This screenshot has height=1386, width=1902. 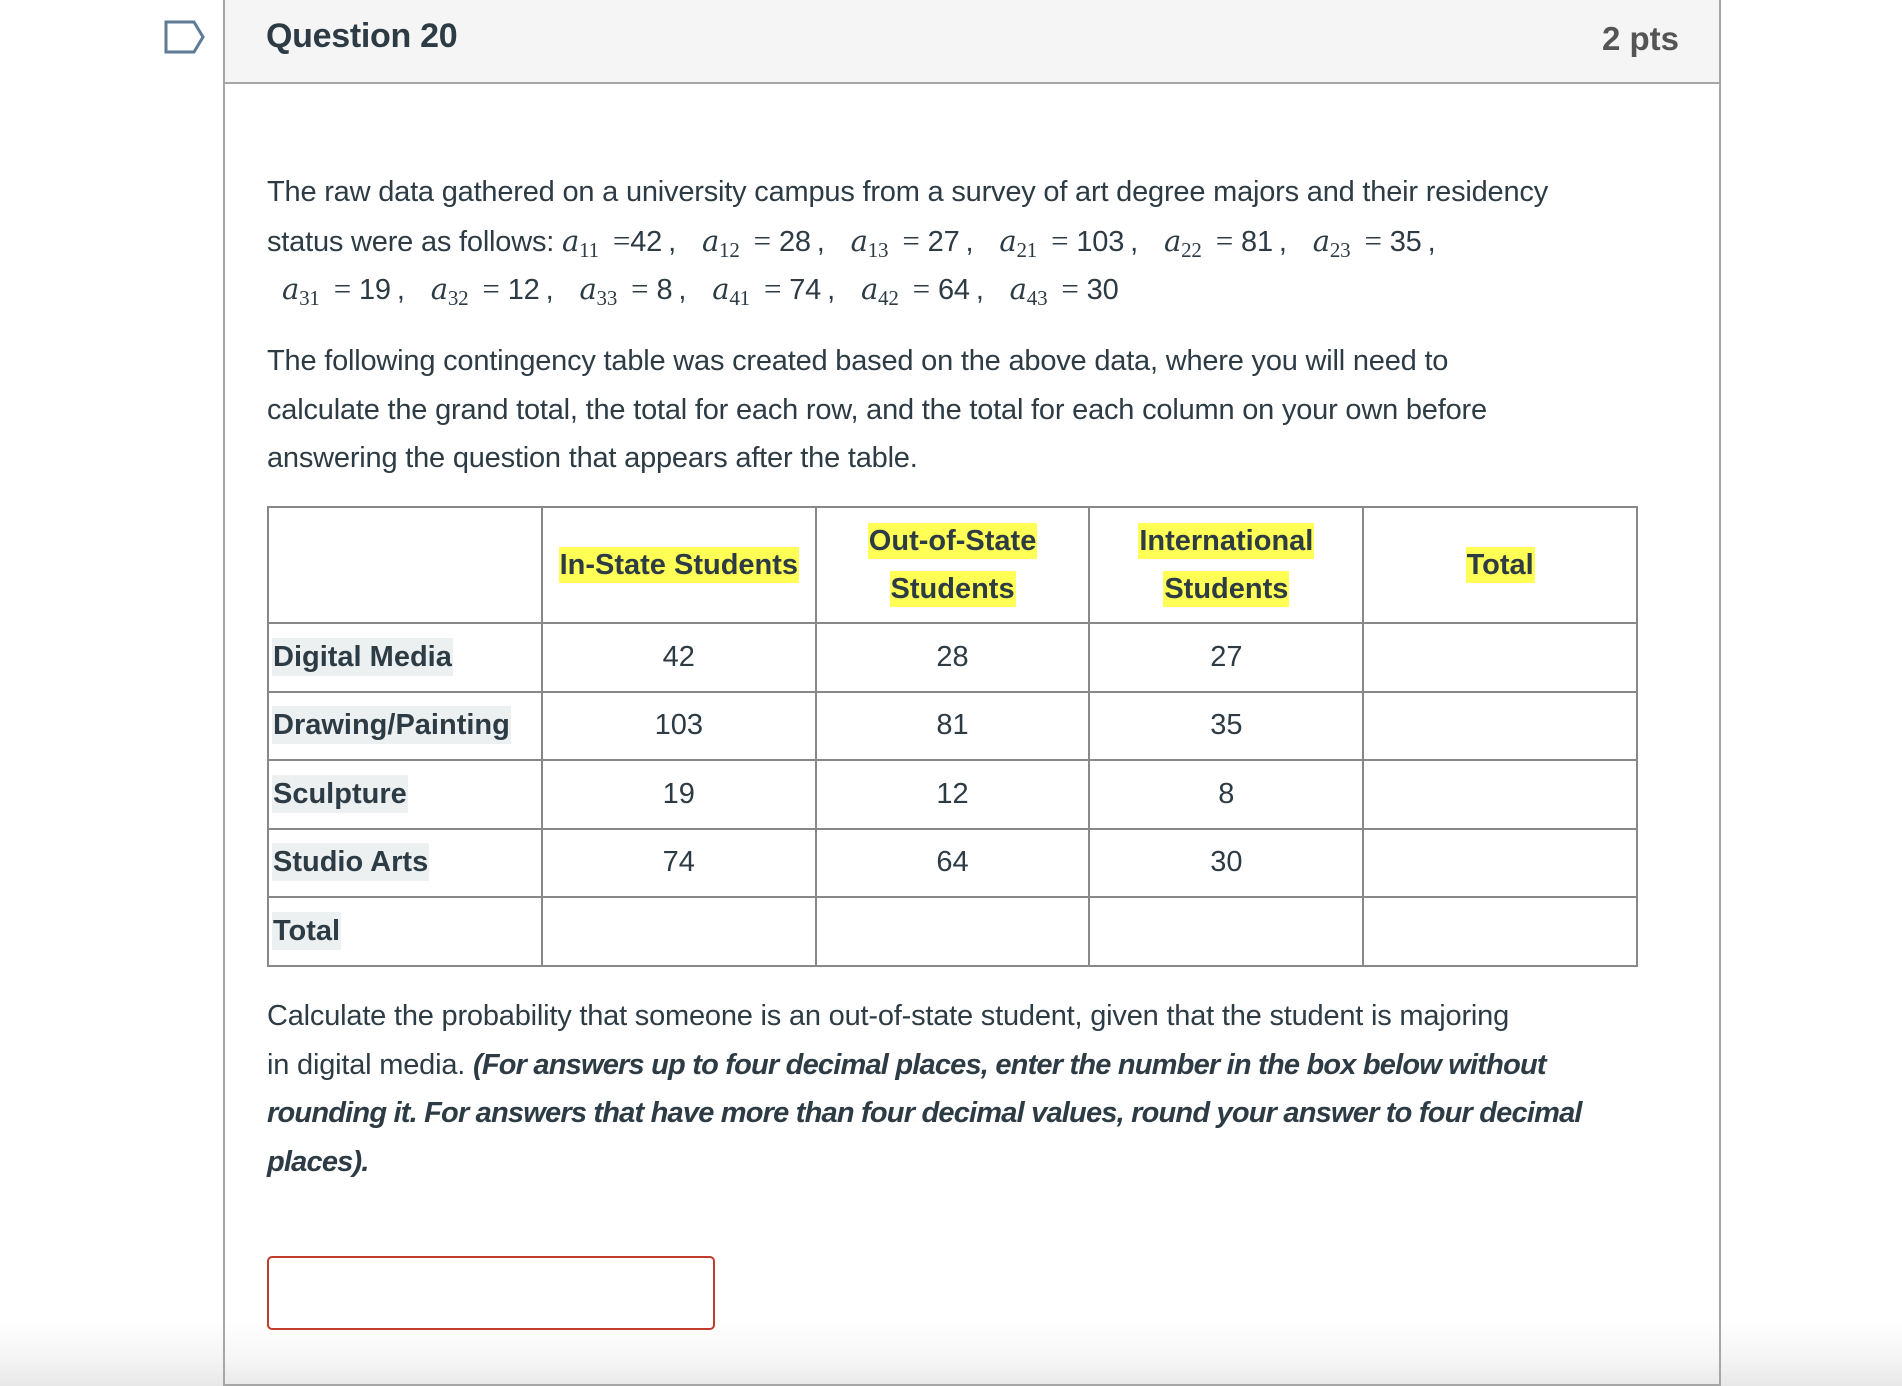 I want to click on raw-value-a32: a32 = 12,, so click(x=492, y=290).